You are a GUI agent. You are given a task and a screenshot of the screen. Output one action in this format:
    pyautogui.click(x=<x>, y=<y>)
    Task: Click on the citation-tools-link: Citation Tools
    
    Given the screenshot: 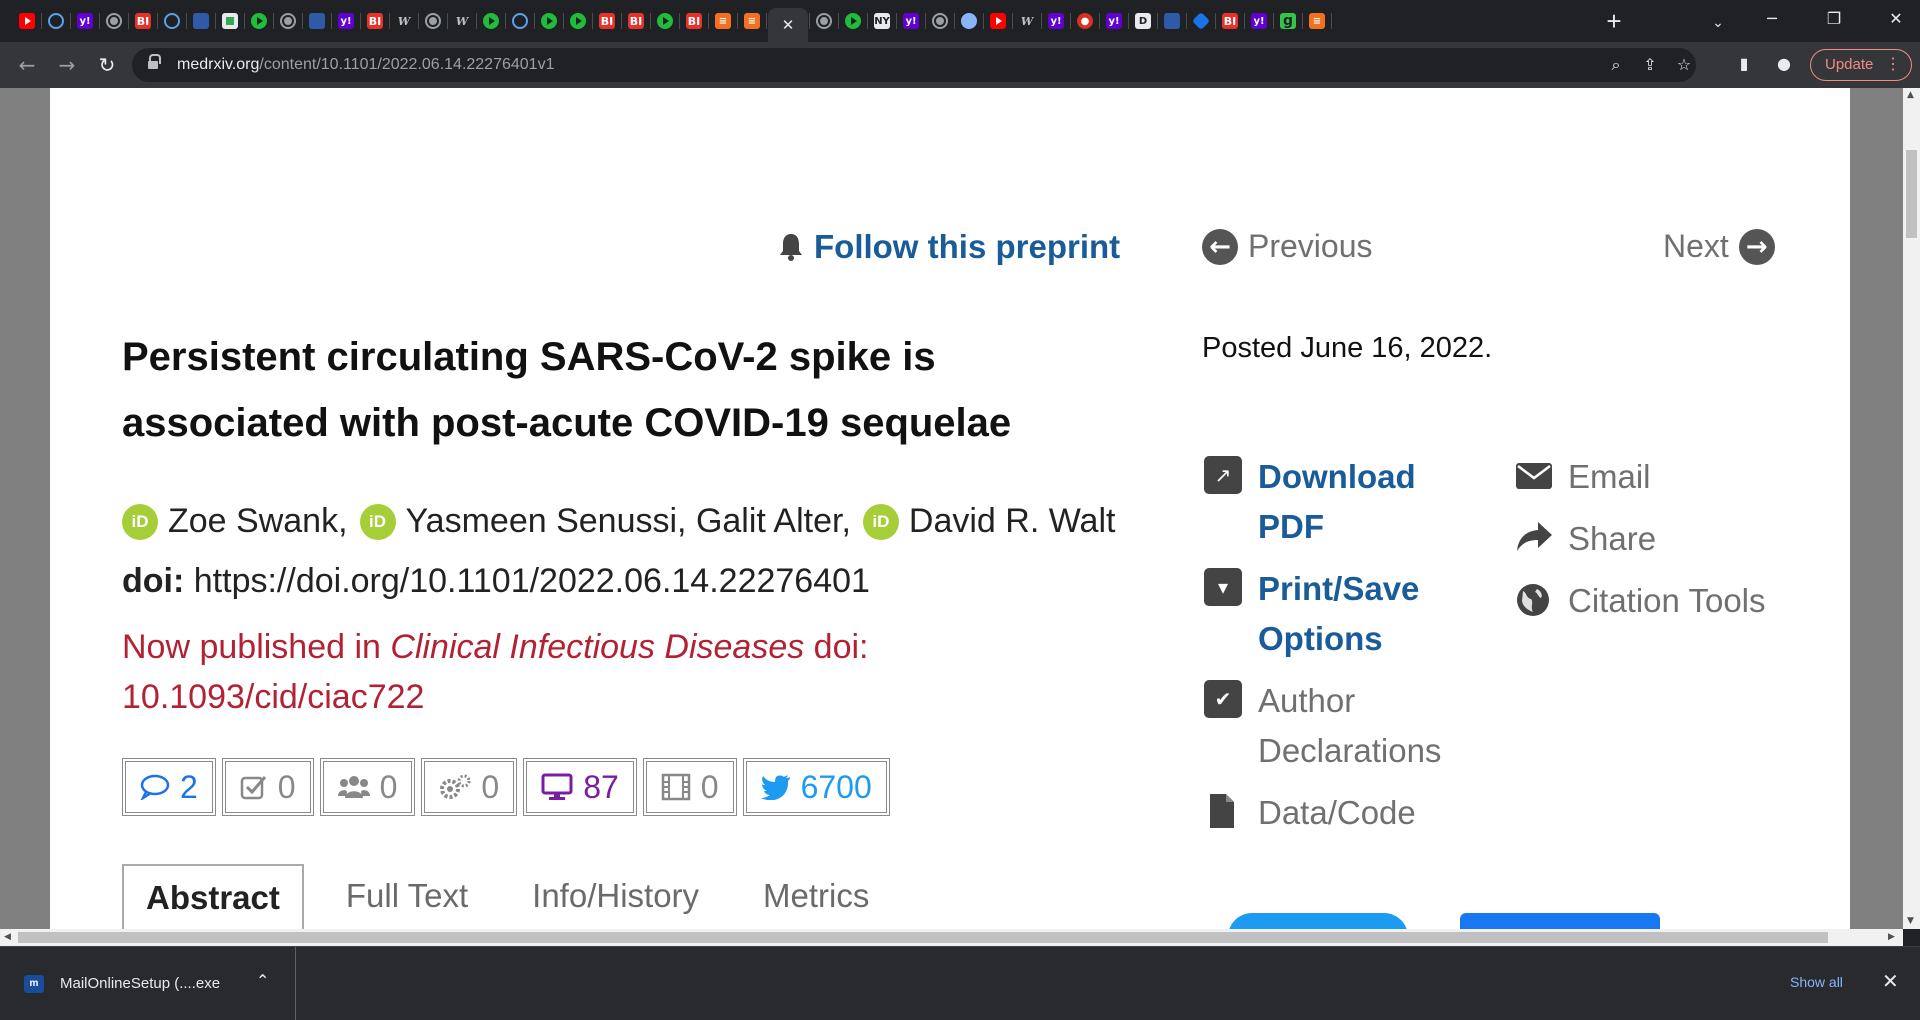 What is the action you would take?
    pyautogui.click(x=1640, y=601)
    